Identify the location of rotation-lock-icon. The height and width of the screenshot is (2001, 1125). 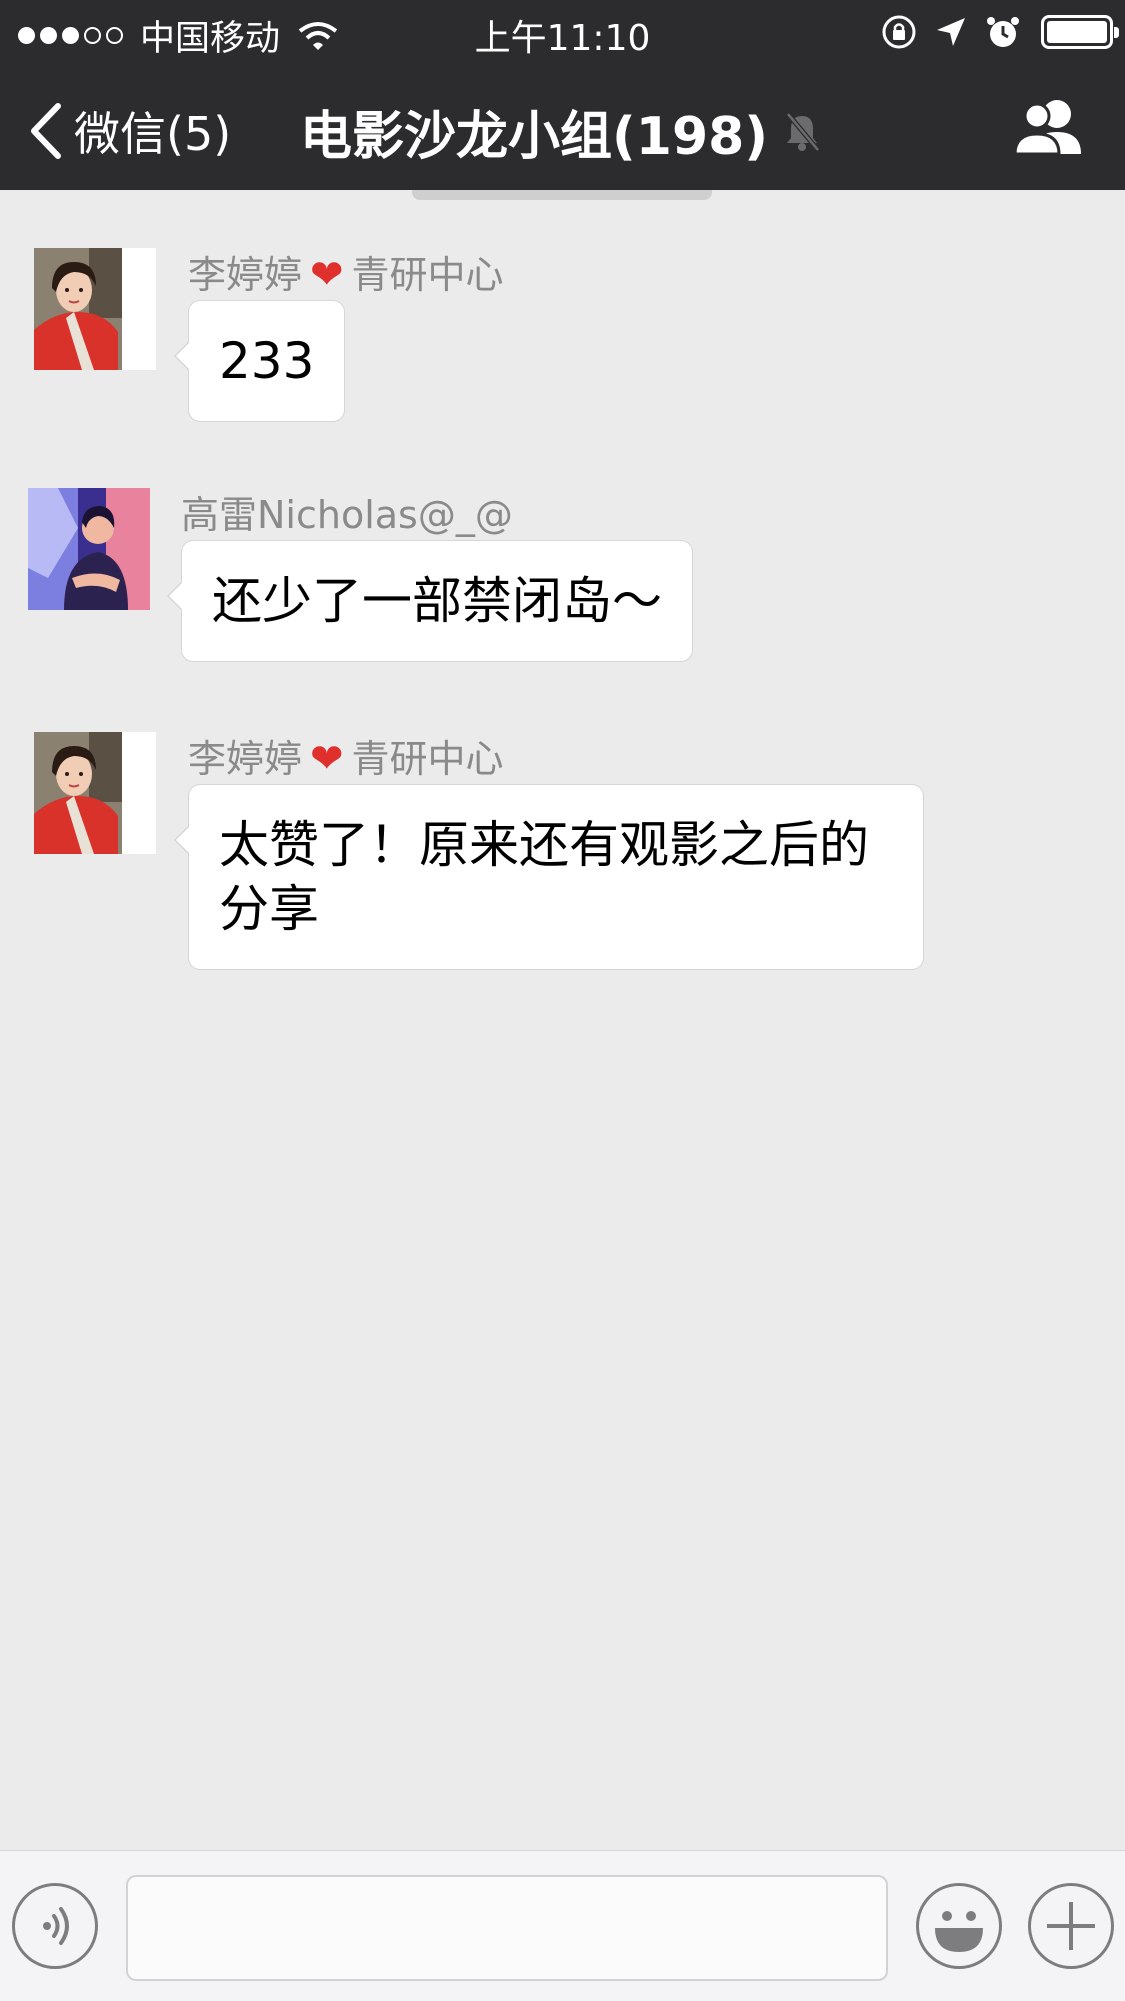
(899, 32).